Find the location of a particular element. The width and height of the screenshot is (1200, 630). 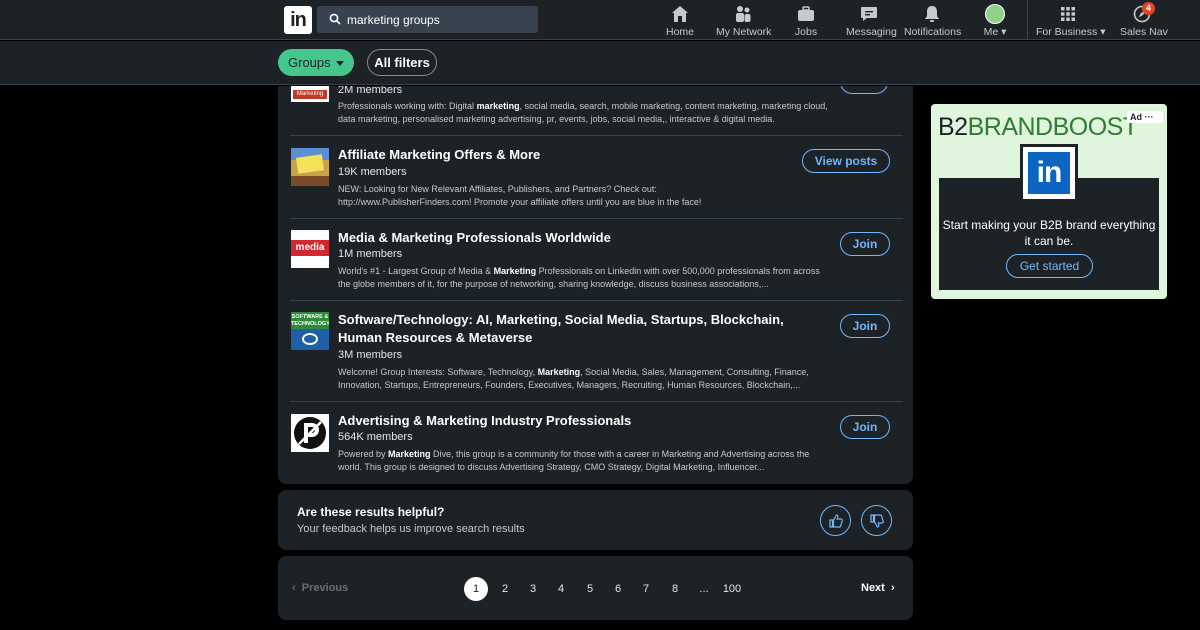

groups-filter-label: Groups is located at coordinates (309, 62).